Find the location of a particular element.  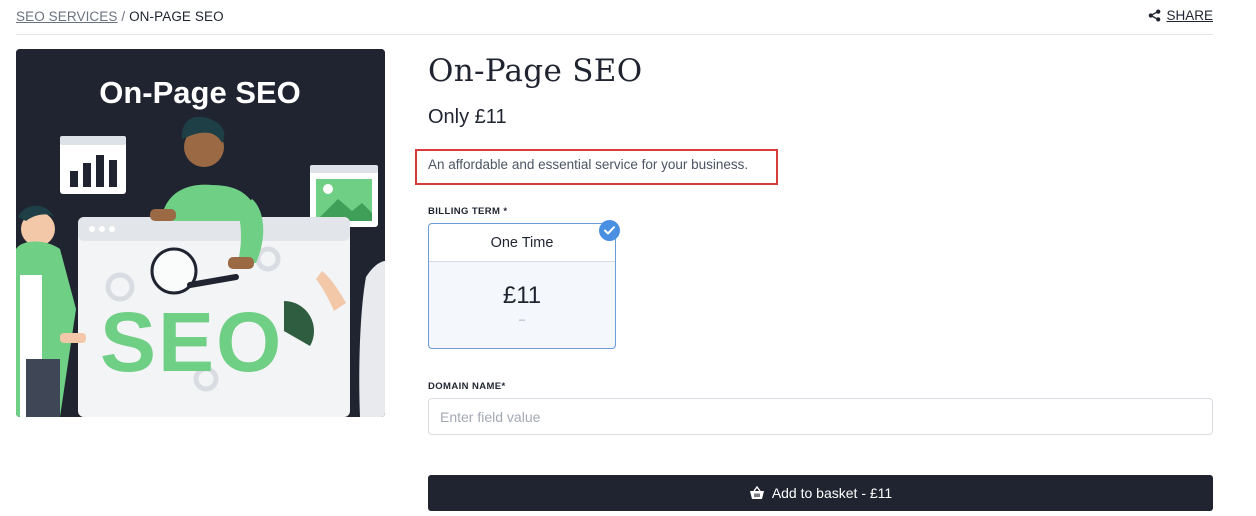

add-to-basket-button: Add to basket - £11 is located at coordinates (820, 493).